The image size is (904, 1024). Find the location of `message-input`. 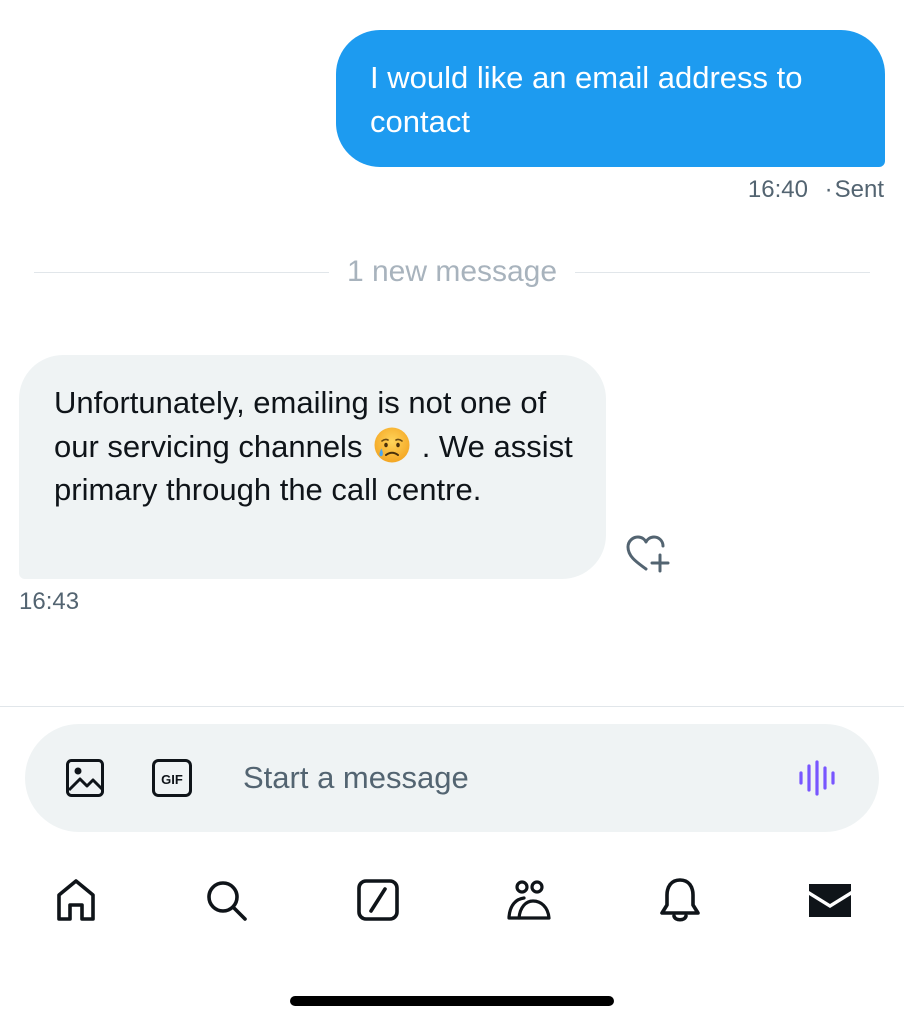

message-input is located at coordinates (503, 778).